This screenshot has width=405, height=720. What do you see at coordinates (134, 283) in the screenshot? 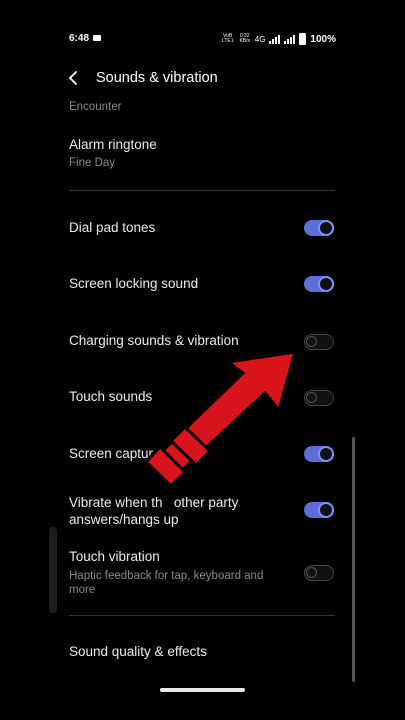
I see `screen-locking-sound-label: Screen locking sound` at bounding box center [134, 283].